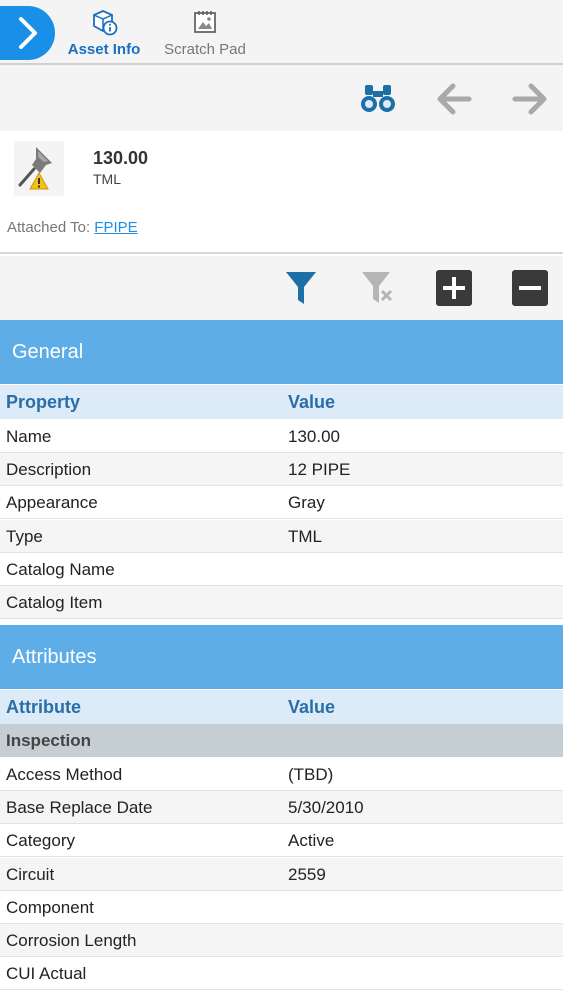  What do you see at coordinates (107, 179) in the screenshot?
I see `asset-type: TML` at bounding box center [107, 179].